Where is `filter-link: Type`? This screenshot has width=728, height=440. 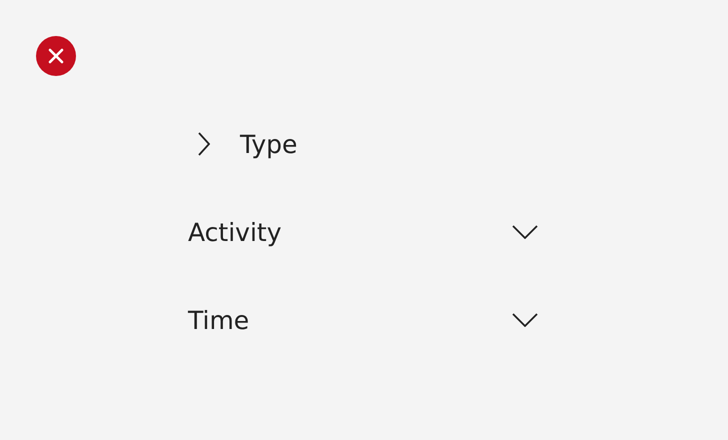
filter-link: Type is located at coordinates (243, 144).